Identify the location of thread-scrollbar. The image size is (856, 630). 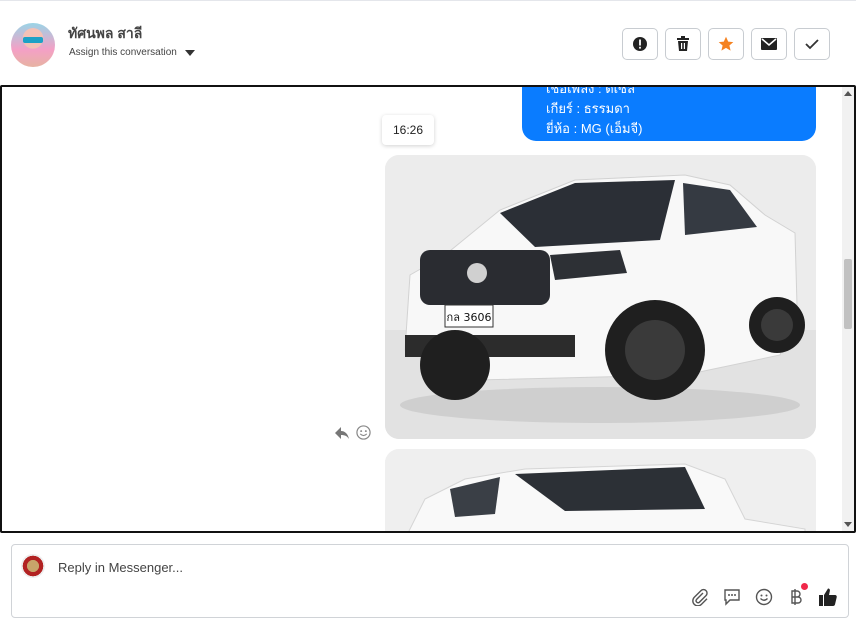
(848, 309).